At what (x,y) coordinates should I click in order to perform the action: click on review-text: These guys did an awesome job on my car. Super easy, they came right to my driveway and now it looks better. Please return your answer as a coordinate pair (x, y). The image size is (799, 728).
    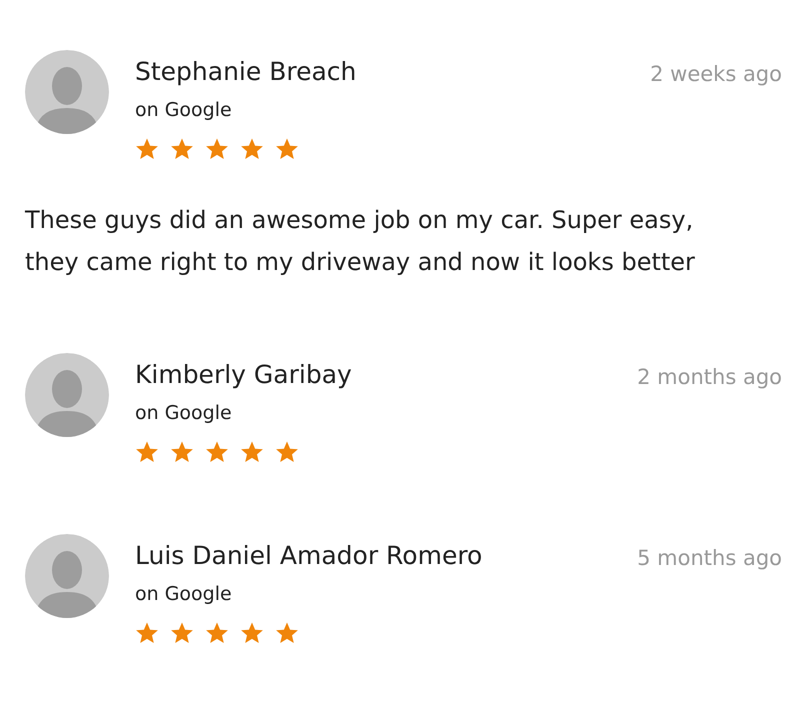
    Looking at the image, I should click on (360, 241).